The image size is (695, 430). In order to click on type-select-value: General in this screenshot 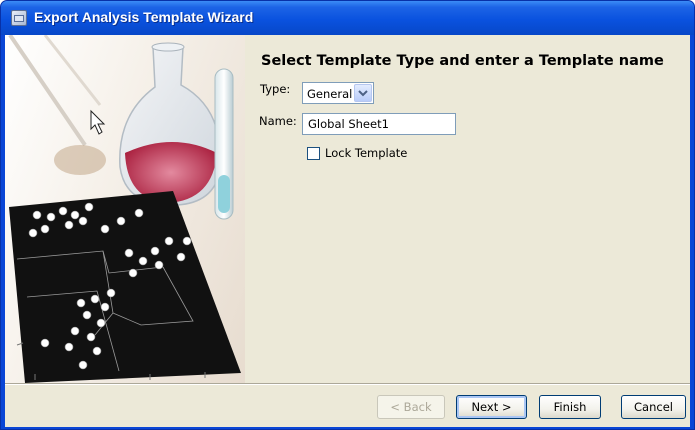, I will do `click(330, 94)`.